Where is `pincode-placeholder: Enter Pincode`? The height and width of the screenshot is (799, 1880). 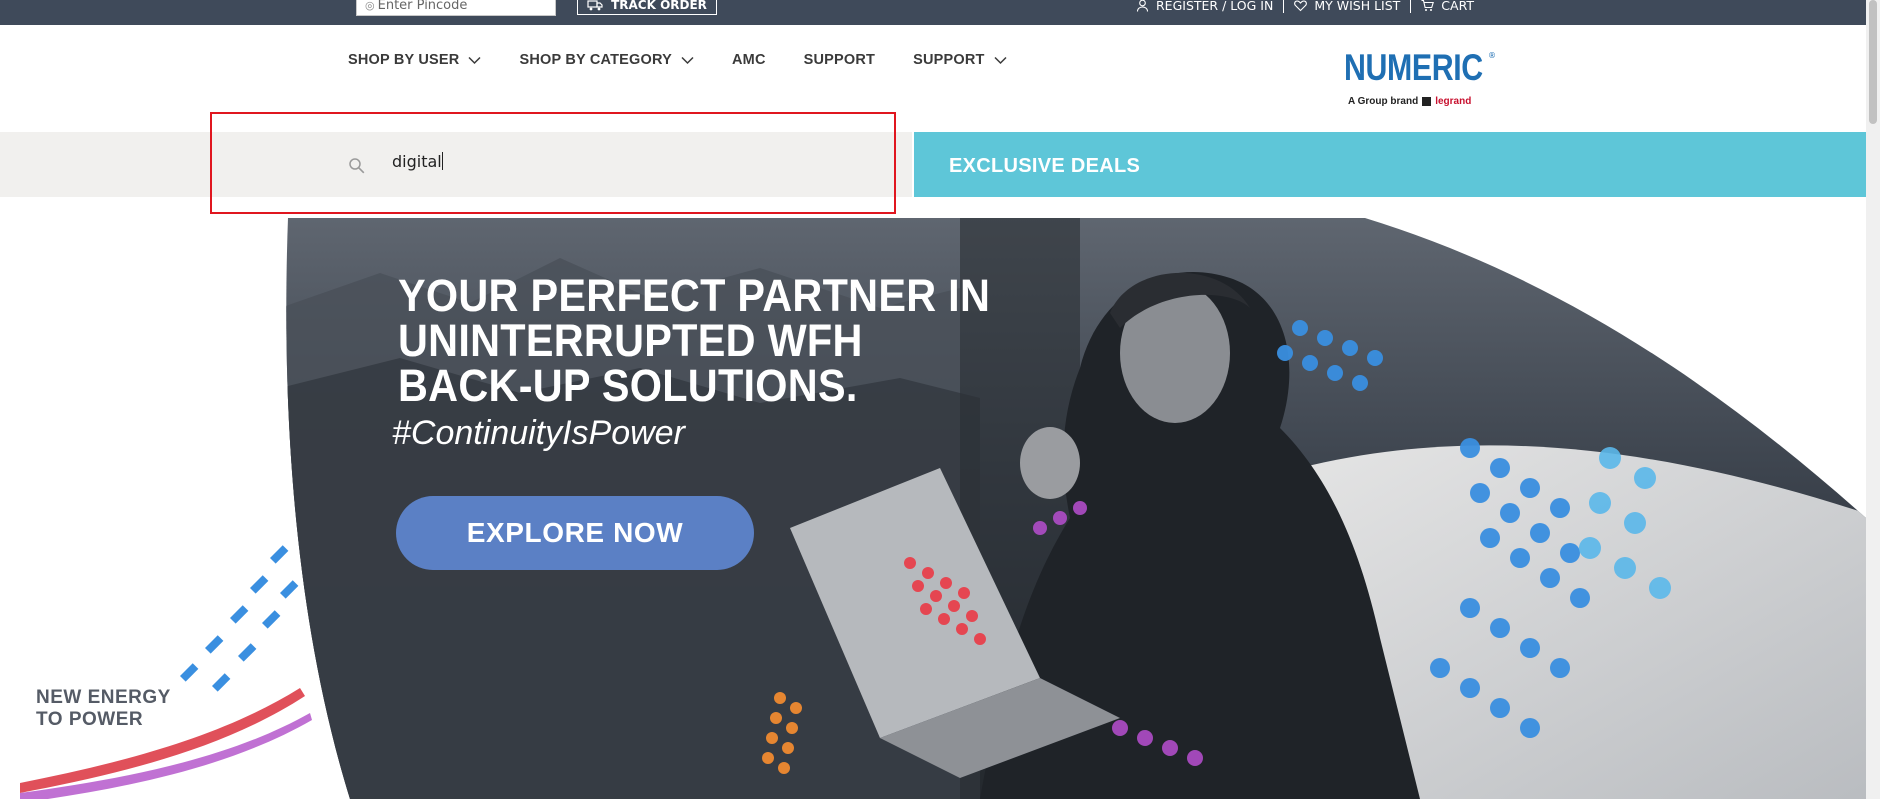 pincode-placeholder: Enter Pincode is located at coordinates (422, 6).